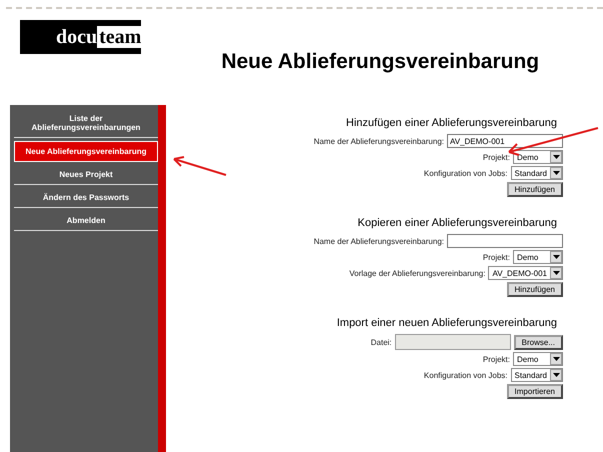 The image size is (603, 452). Describe the element at coordinates (525, 273) in the screenshot. I see `dropdown: AV_DEMO-001` at that location.